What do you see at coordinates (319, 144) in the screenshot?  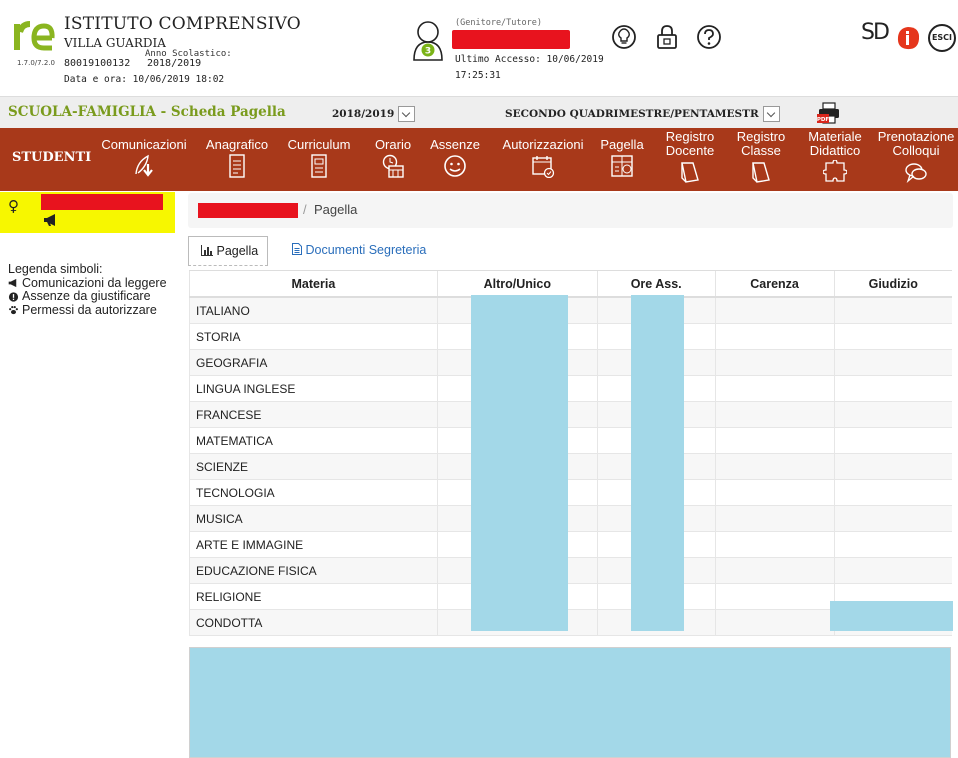 I see `nav-label: Curriculum` at bounding box center [319, 144].